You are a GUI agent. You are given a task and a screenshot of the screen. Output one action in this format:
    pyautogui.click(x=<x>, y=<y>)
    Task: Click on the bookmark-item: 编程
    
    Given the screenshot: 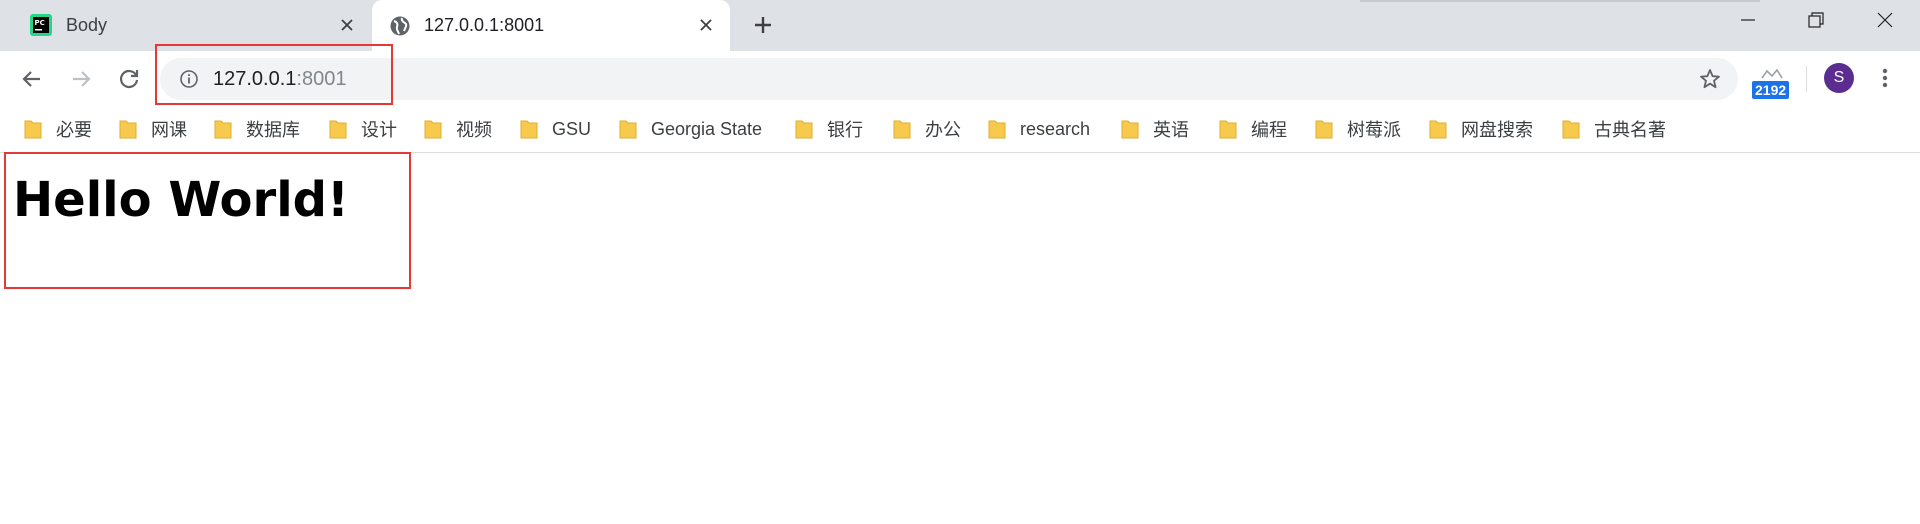 What is the action you would take?
    pyautogui.click(x=1253, y=129)
    